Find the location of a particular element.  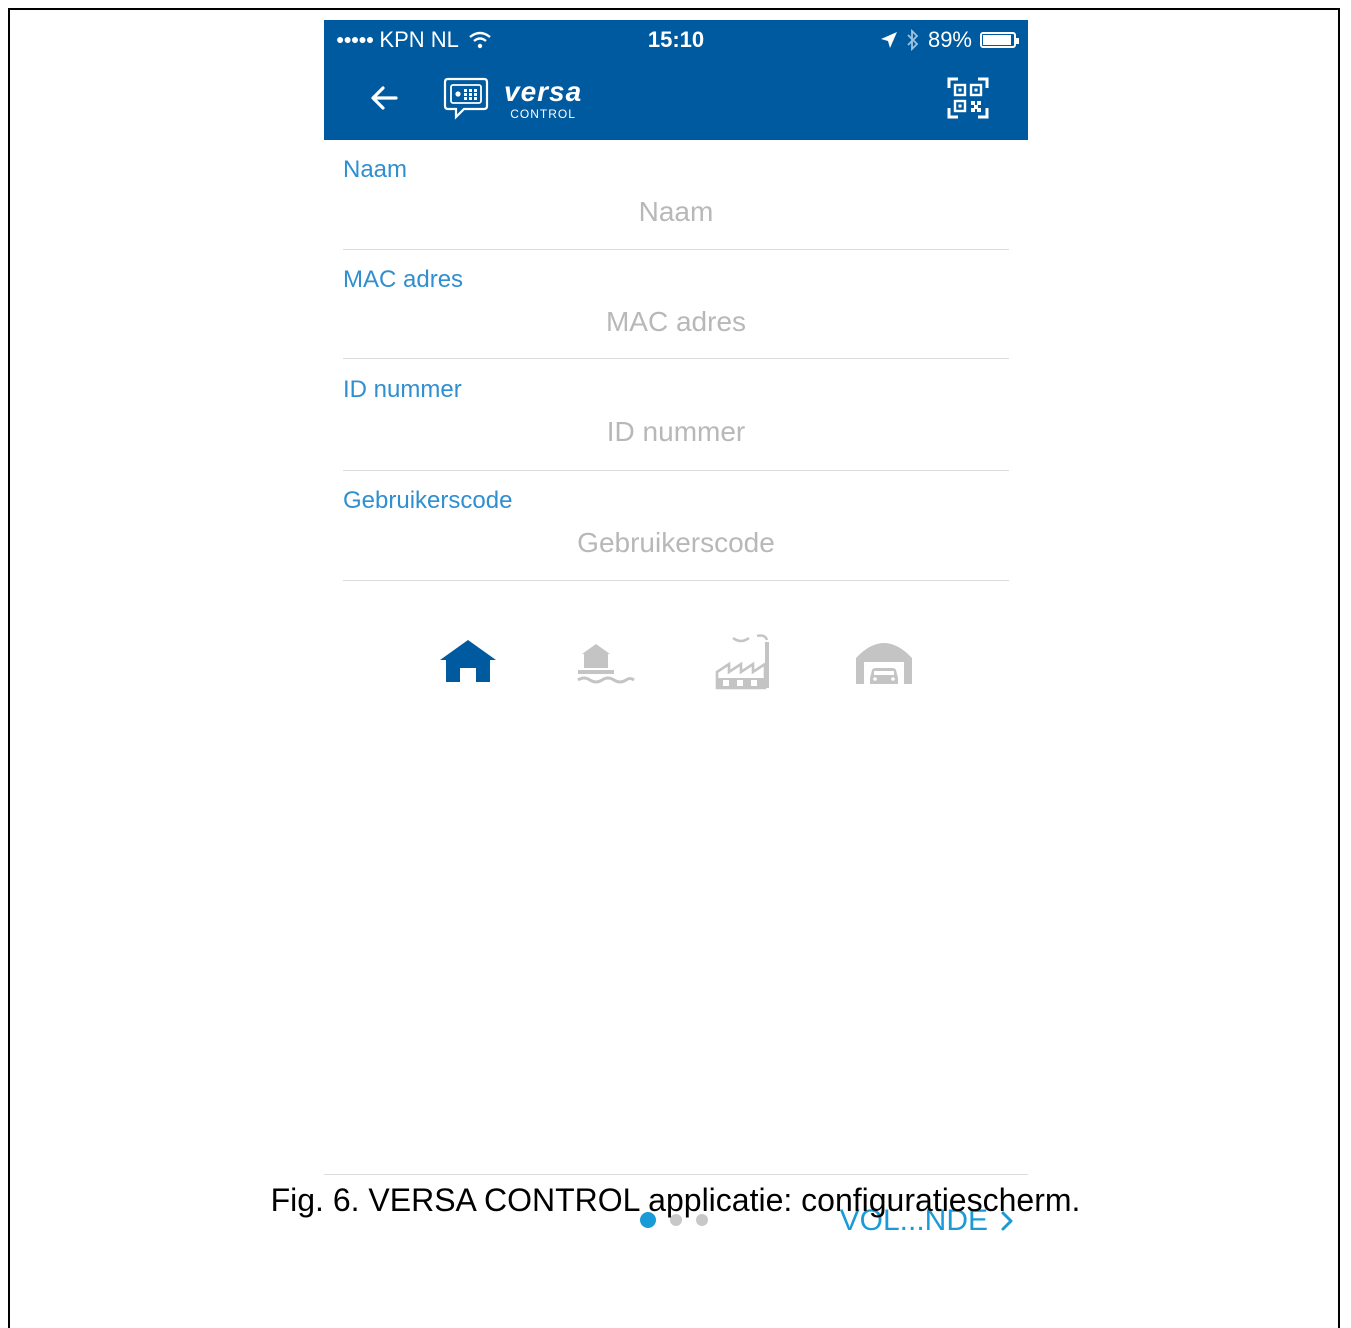

keypad-icon is located at coordinates (466, 98).